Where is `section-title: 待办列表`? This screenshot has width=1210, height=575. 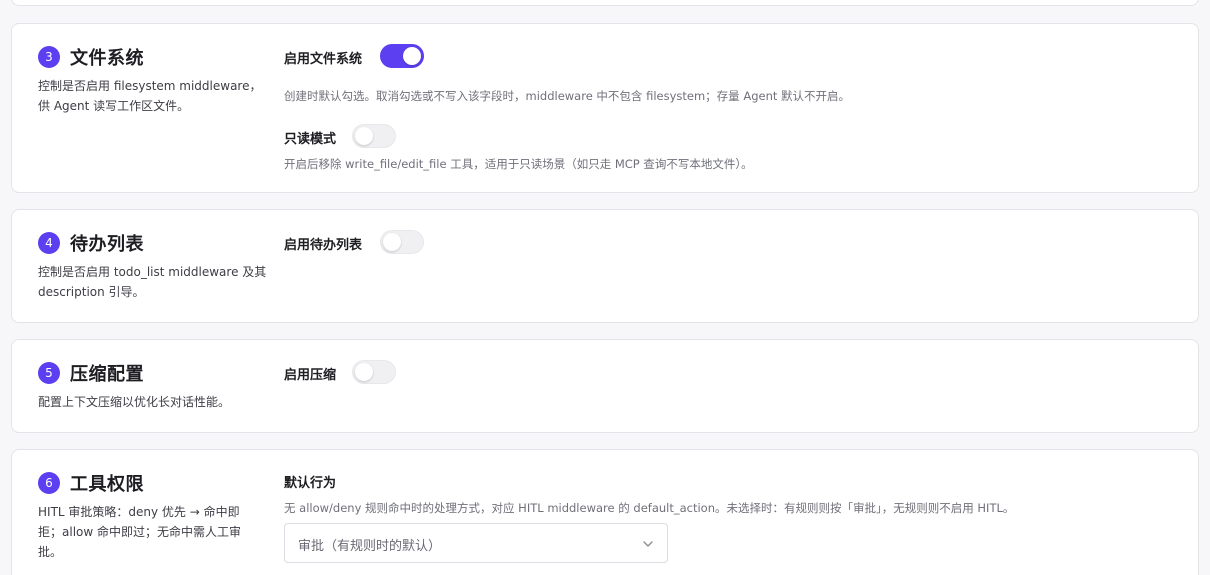
section-title: 待办列表 is located at coordinates (107, 244).